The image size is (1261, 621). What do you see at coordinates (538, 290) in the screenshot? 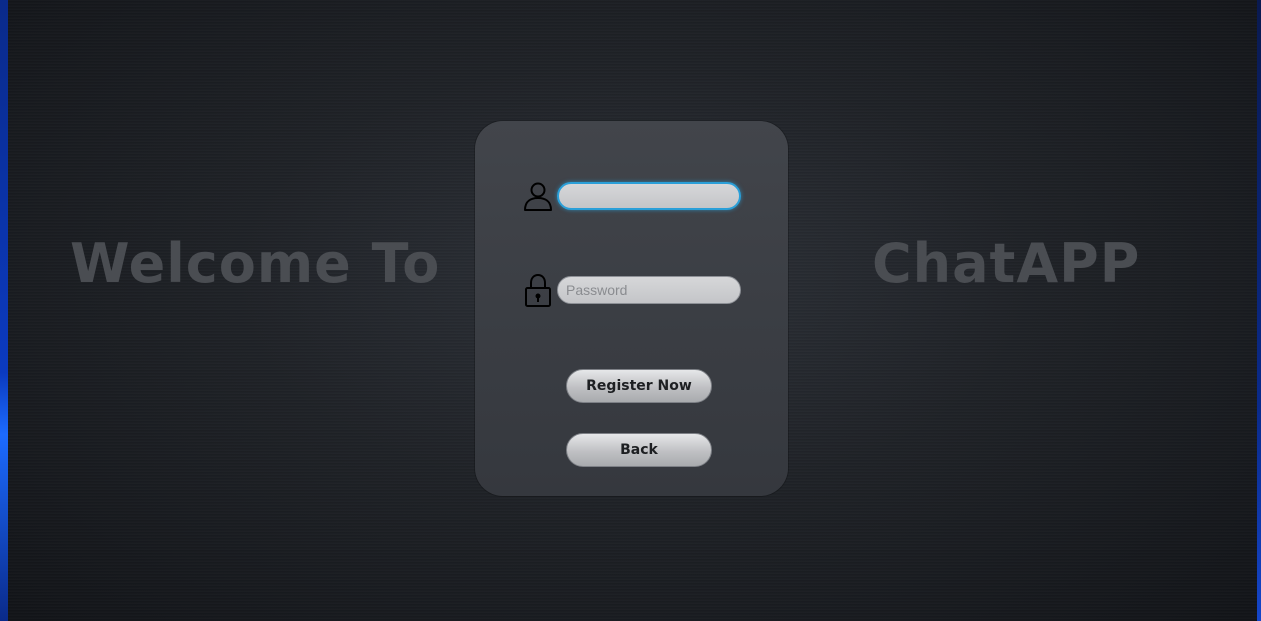
I see `lock-icon` at bounding box center [538, 290].